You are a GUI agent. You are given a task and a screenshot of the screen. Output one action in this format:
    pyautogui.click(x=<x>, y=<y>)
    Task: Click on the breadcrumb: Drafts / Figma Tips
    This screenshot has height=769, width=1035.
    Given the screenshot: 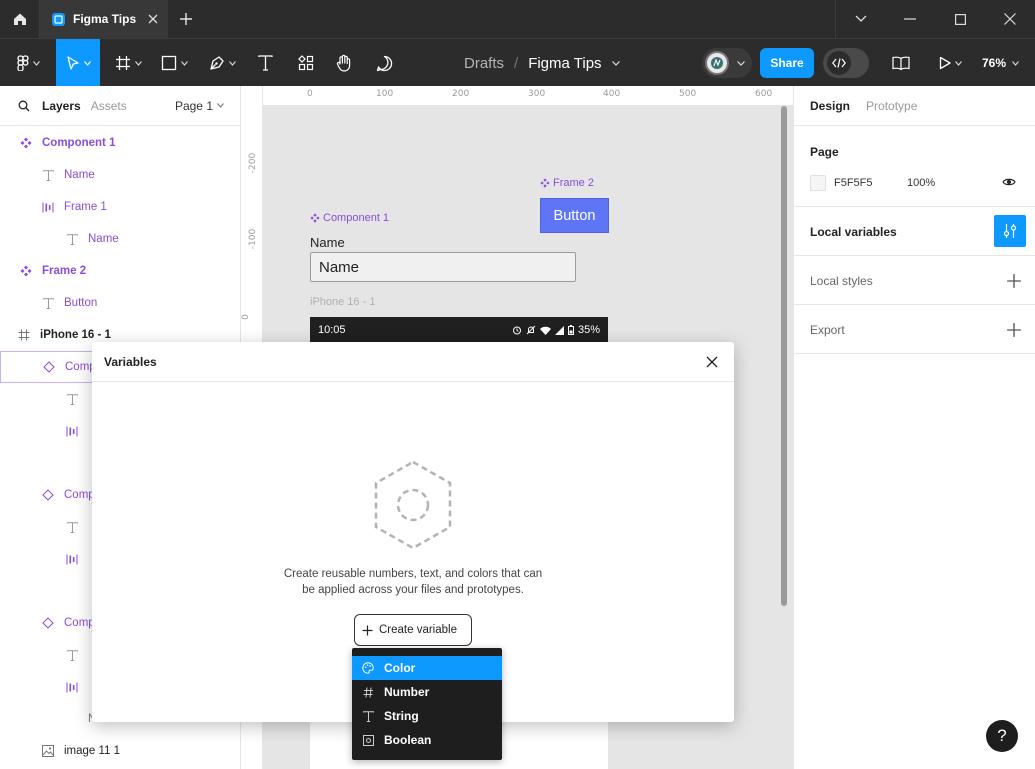 What is the action you would take?
    pyautogui.click(x=542, y=63)
    